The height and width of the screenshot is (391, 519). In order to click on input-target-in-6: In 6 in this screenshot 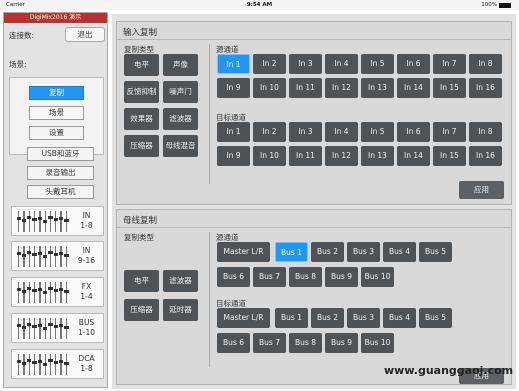, I will do `click(413, 132)`.